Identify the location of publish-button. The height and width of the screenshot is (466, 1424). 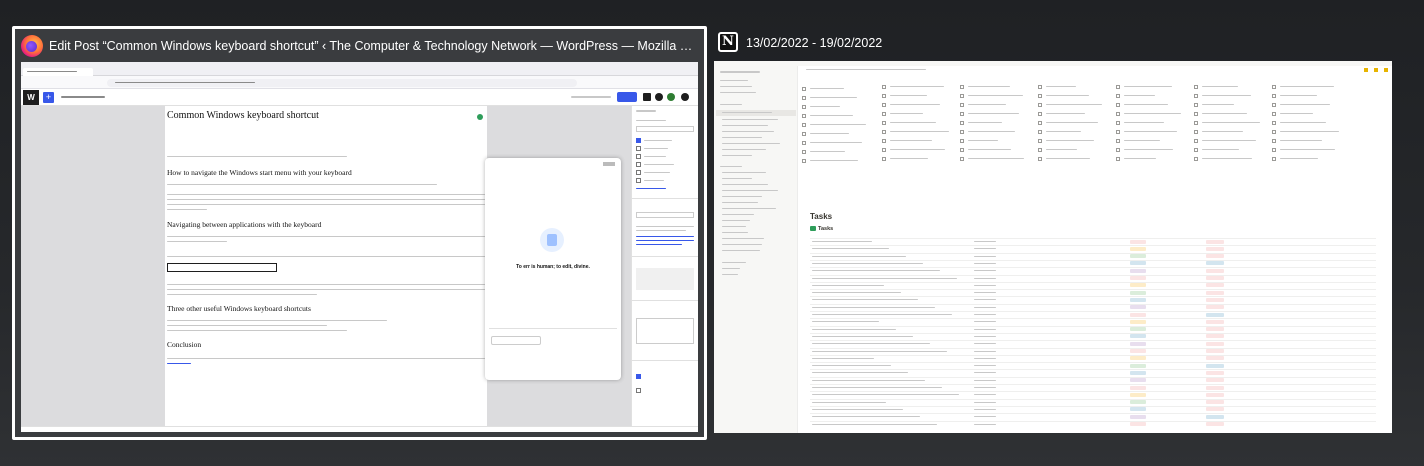
(627, 97).